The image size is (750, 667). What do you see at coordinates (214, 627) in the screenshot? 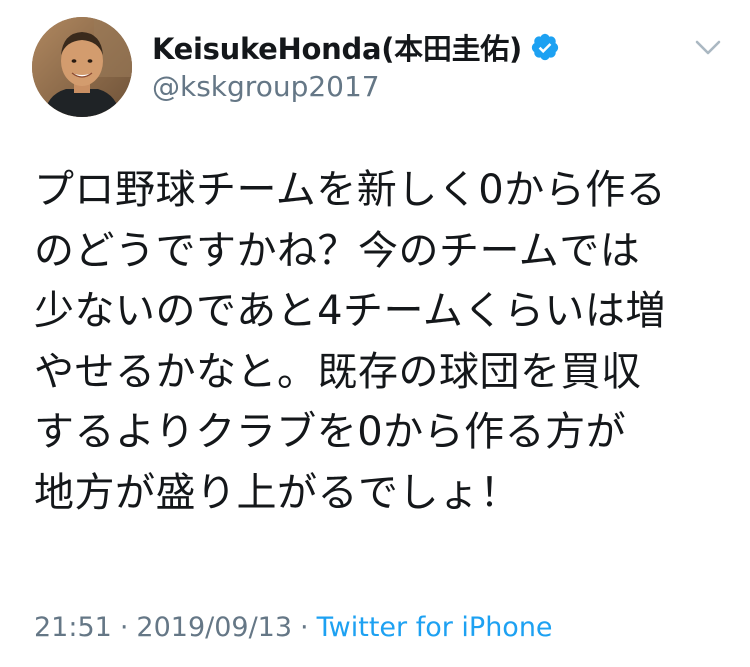
I see `tweet-date: 2019/09/13` at bounding box center [214, 627].